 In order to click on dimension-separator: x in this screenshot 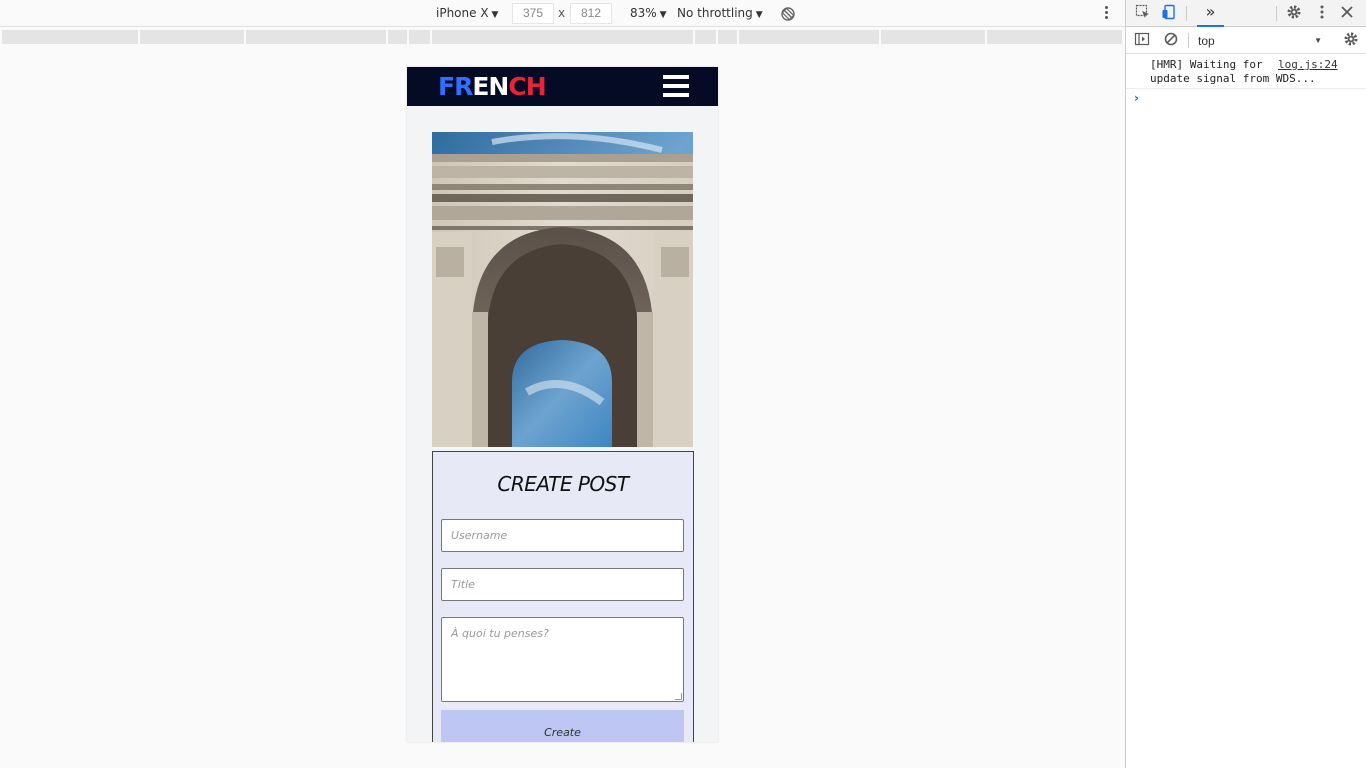, I will do `click(562, 13)`.